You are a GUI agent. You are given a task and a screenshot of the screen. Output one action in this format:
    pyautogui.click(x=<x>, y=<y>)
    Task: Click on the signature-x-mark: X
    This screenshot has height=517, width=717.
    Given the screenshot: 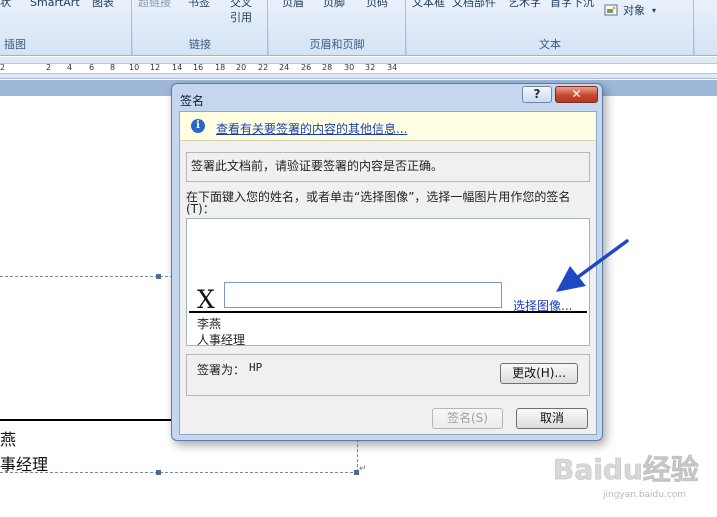 What is the action you would take?
    pyautogui.click(x=206, y=299)
    